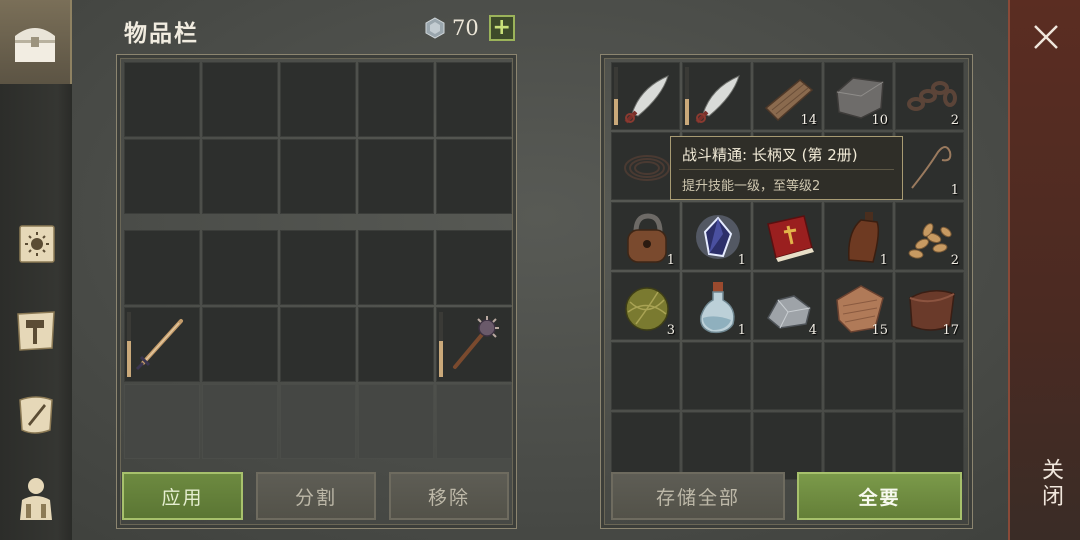  I want to click on mace-icon, so click(476, 342).